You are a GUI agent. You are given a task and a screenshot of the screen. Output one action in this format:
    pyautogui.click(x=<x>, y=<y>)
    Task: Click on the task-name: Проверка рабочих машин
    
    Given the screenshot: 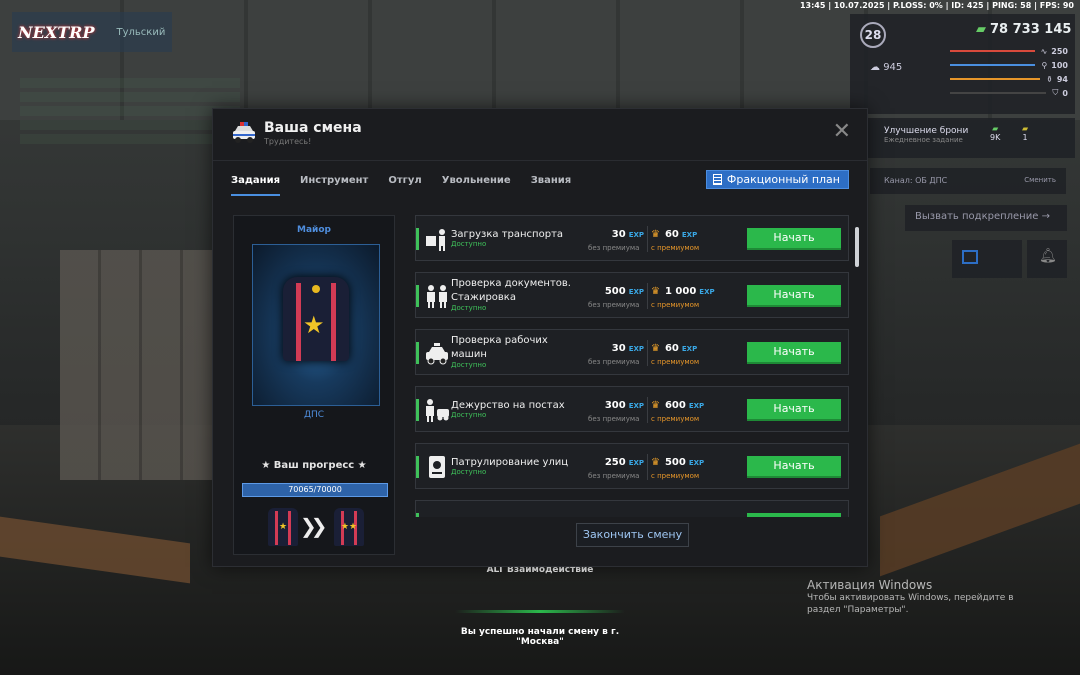 What is the action you would take?
    pyautogui.click(x=499, y=347)
    